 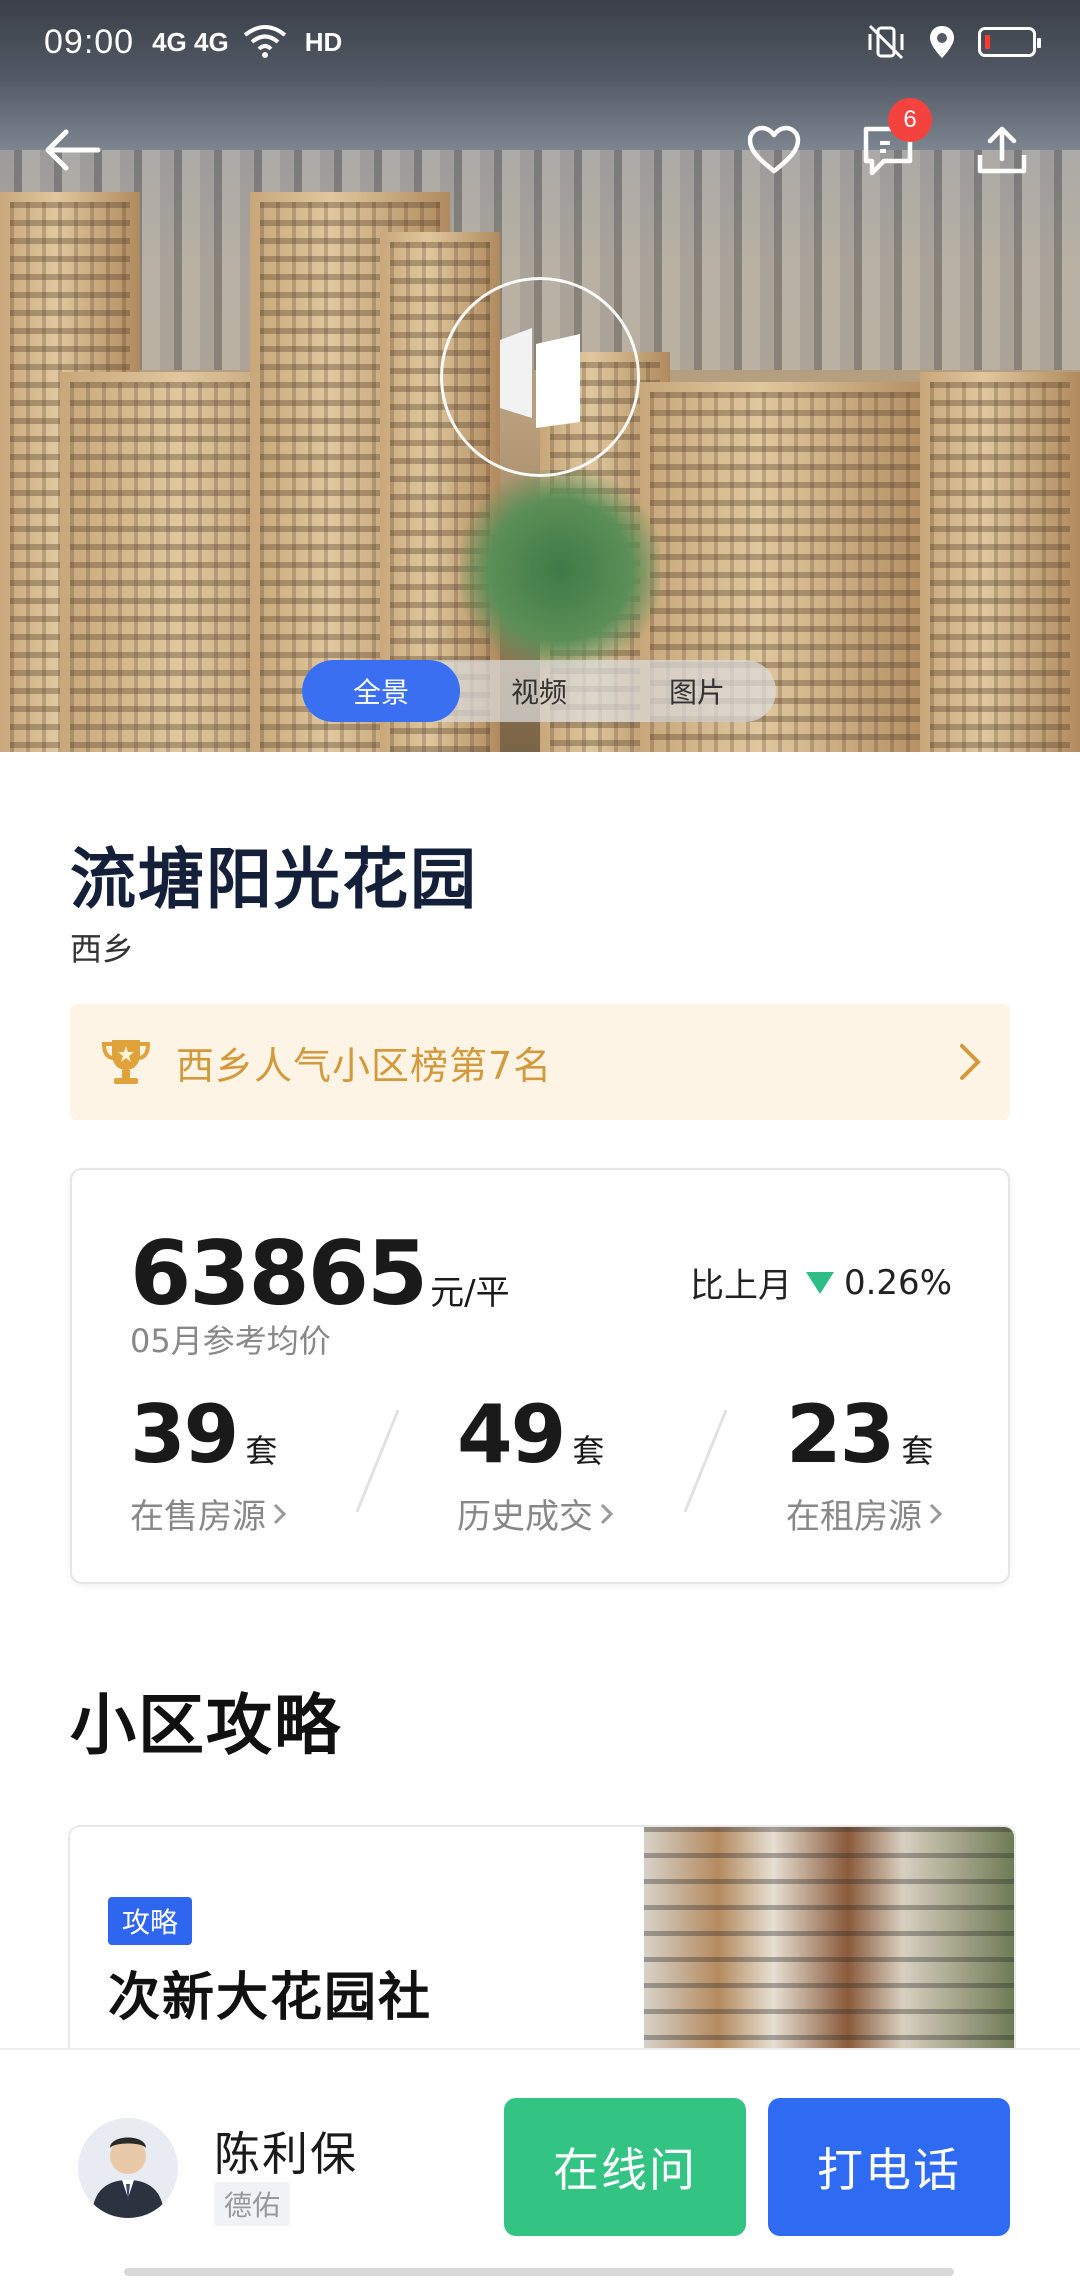 I want to click on guide-title: 次新大花园社, so click(x=270, y=1998).